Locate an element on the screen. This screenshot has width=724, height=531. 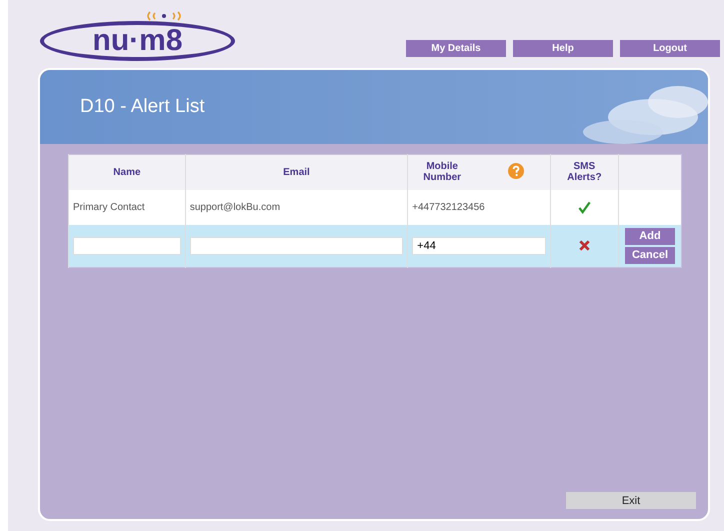
logo-text: nu·m8 is located at coordinates (137, 41).